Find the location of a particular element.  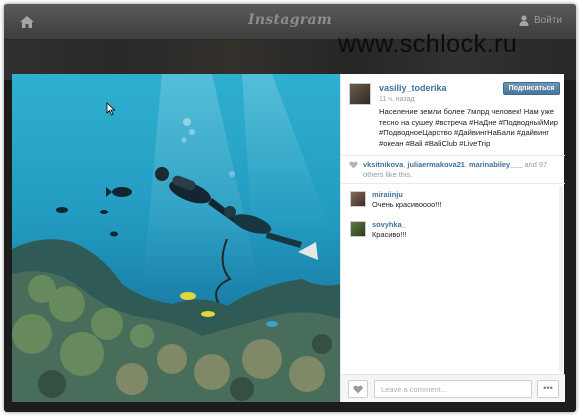

post-time-label: 11 ч. назад is located at coordinates (397, 99).